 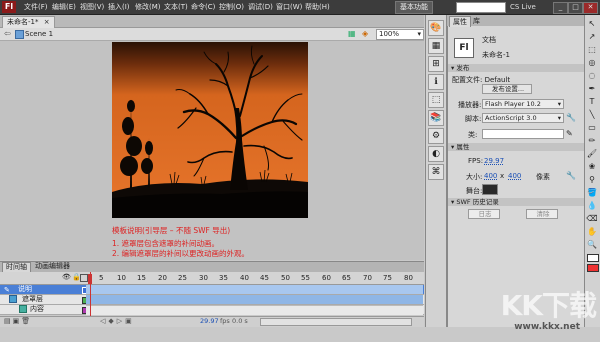 What do you see at coordinates (289, 7) in the screenshot?
I see `menu-window: 窗口(W)` at bounding box center [289, 7].